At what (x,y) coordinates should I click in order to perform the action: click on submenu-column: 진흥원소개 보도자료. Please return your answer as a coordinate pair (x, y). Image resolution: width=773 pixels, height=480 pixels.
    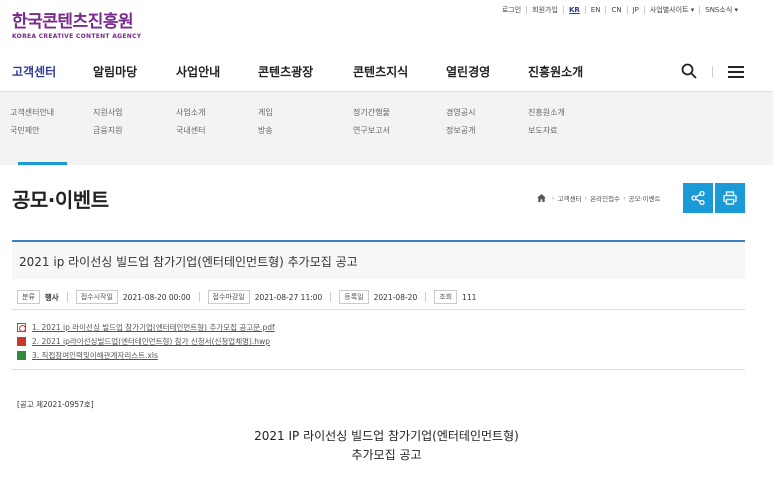
    Looking at the image, I should click on (546, 122).